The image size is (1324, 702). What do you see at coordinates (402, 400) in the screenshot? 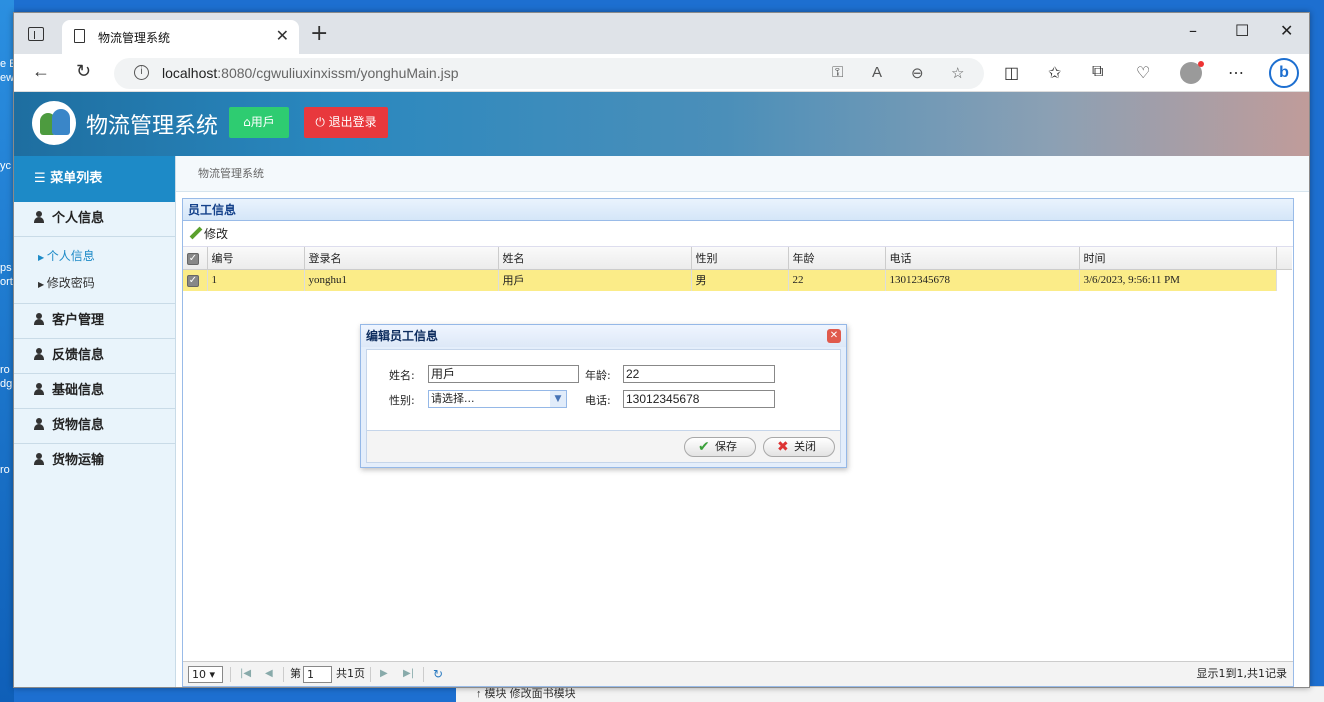
I see `gender-label: 性别:` at bounding box center [402, 400].